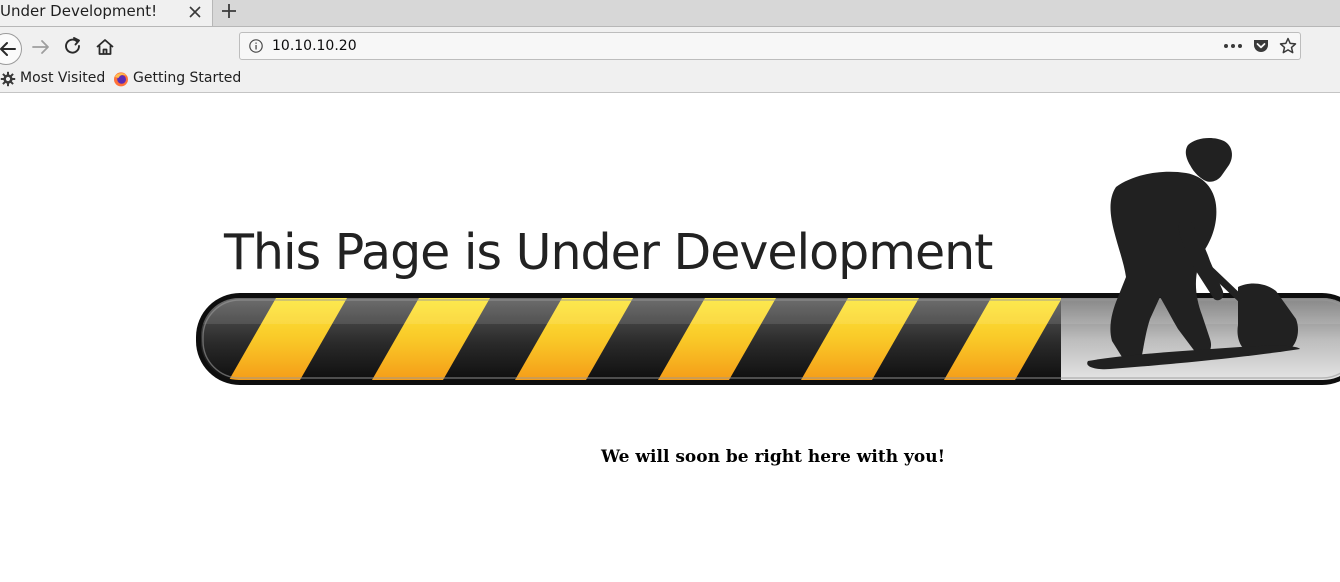  What do you see at coordinates (195, 12) in the screenshot?
I see `close-icon` at bounding box center [195, 12].